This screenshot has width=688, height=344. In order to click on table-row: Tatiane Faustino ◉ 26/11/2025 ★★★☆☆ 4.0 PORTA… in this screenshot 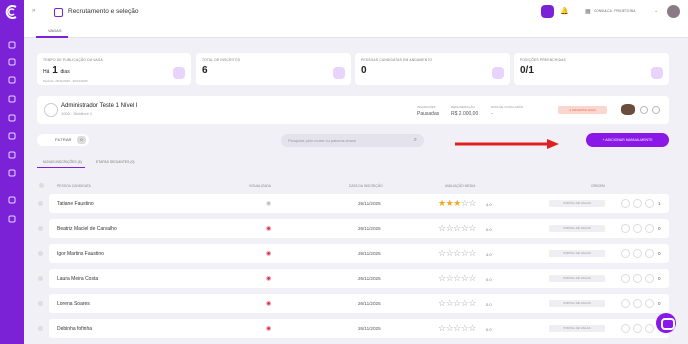, I will do `click(353, 203)`.